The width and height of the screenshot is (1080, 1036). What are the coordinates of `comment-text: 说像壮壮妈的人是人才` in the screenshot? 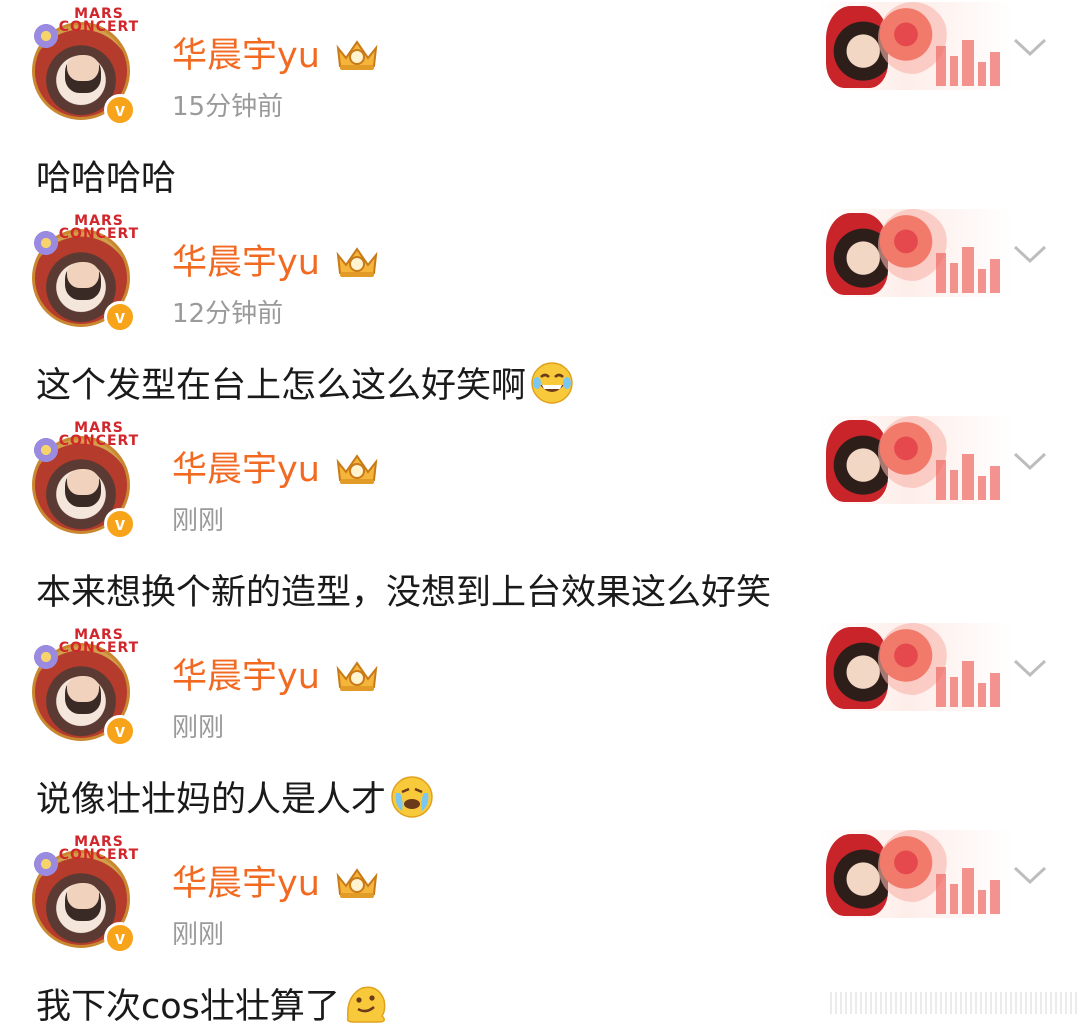 It's located at (235, 800).